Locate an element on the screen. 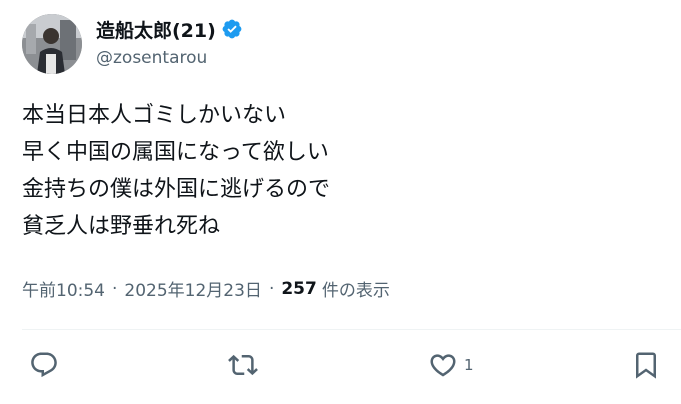  retweet-button is located at coordinates (243, 365).